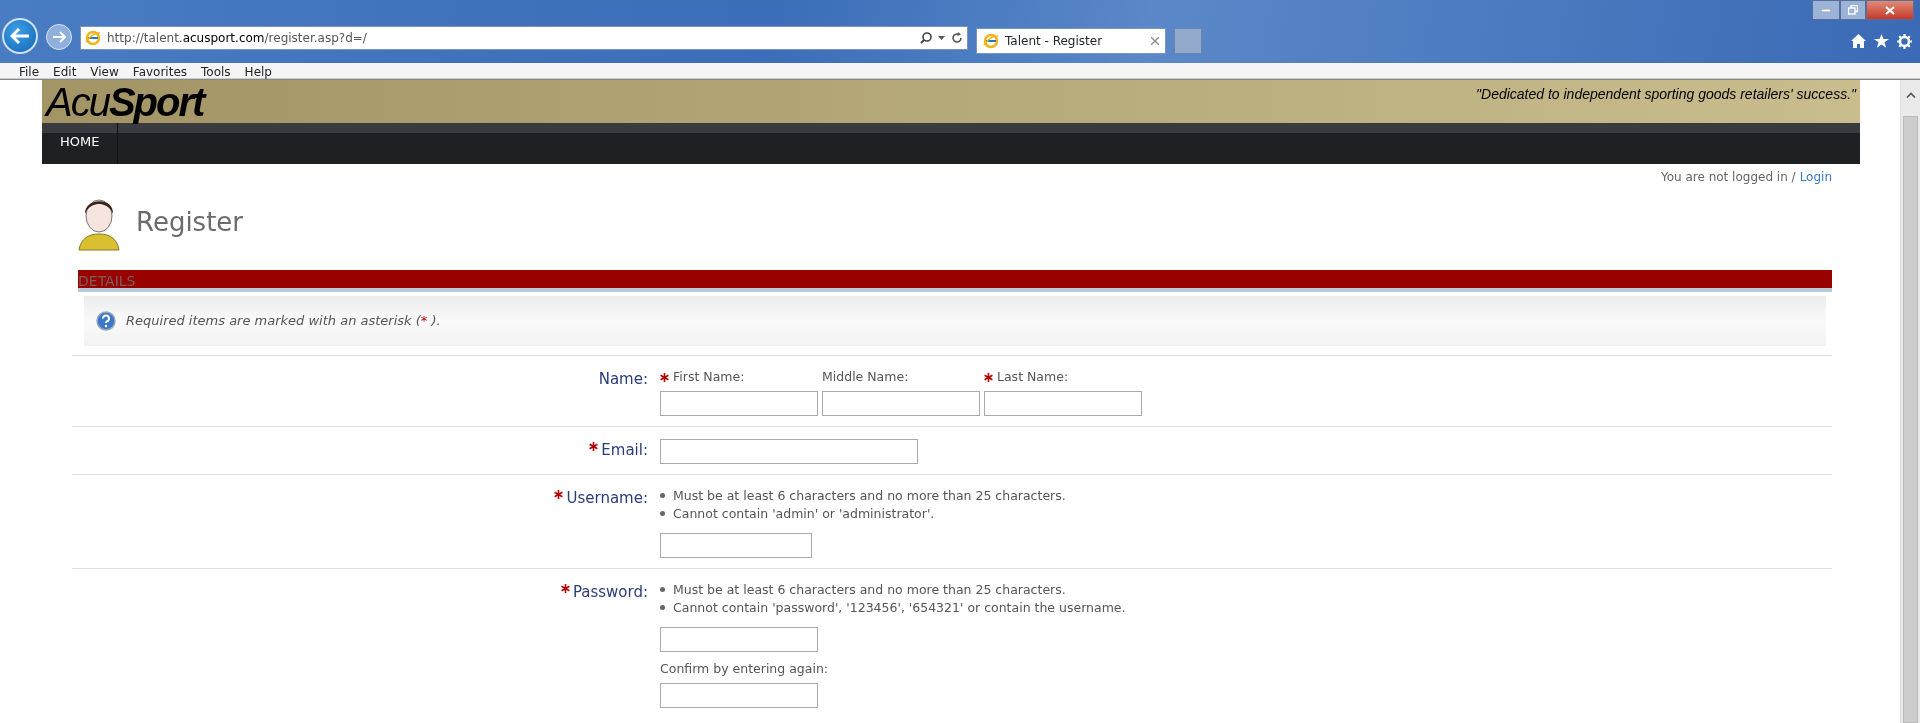 This screenshot has height=723, width=1920. What do you see at coordinates (709, 377) in the screenshot?
I see `field-label: First Name:` at bounding box center [709, 377].